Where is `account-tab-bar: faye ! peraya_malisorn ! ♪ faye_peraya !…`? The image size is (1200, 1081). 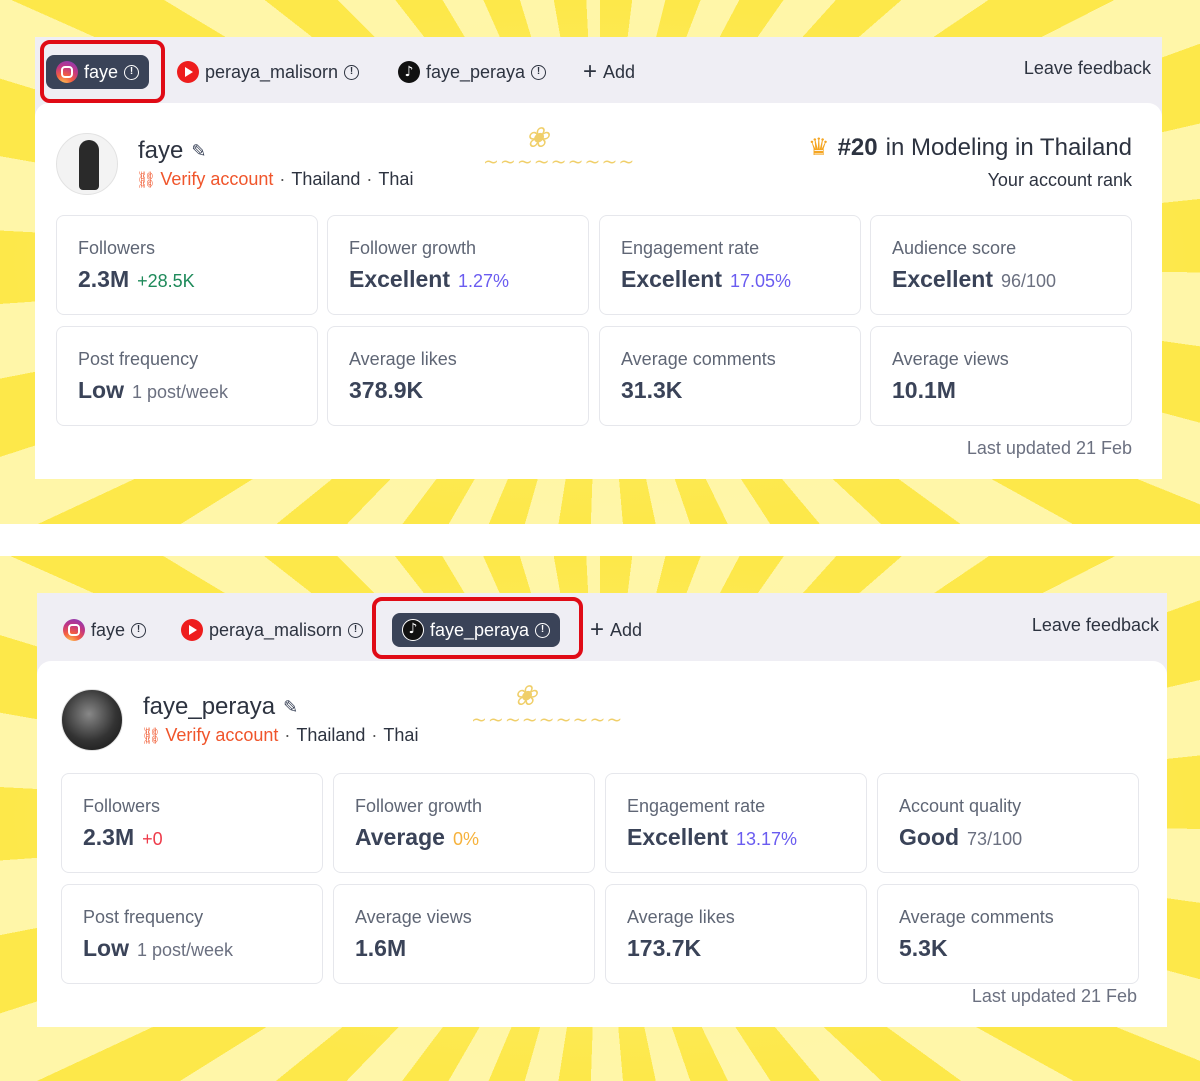 account-tab-bar: faye ! peraya_malisorn ! ♪ faye_peraya !… is located at coordinates (602, 626).